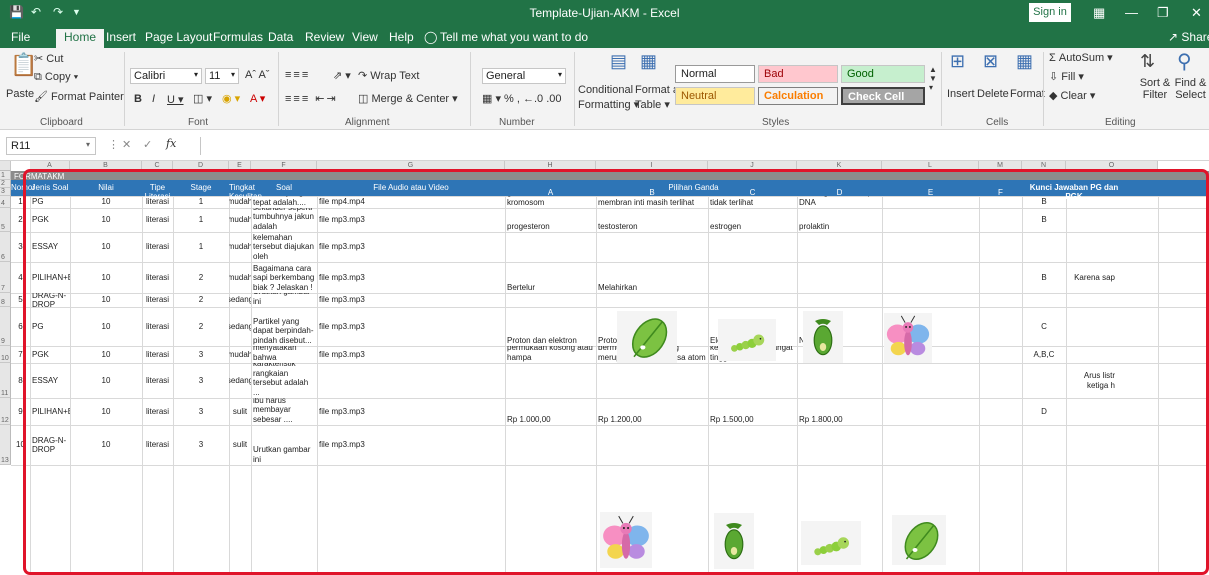 The width and height of the screenshot is (1209, 575). I want to click on borders-icon: ◫ ▾, so click(202, 98).